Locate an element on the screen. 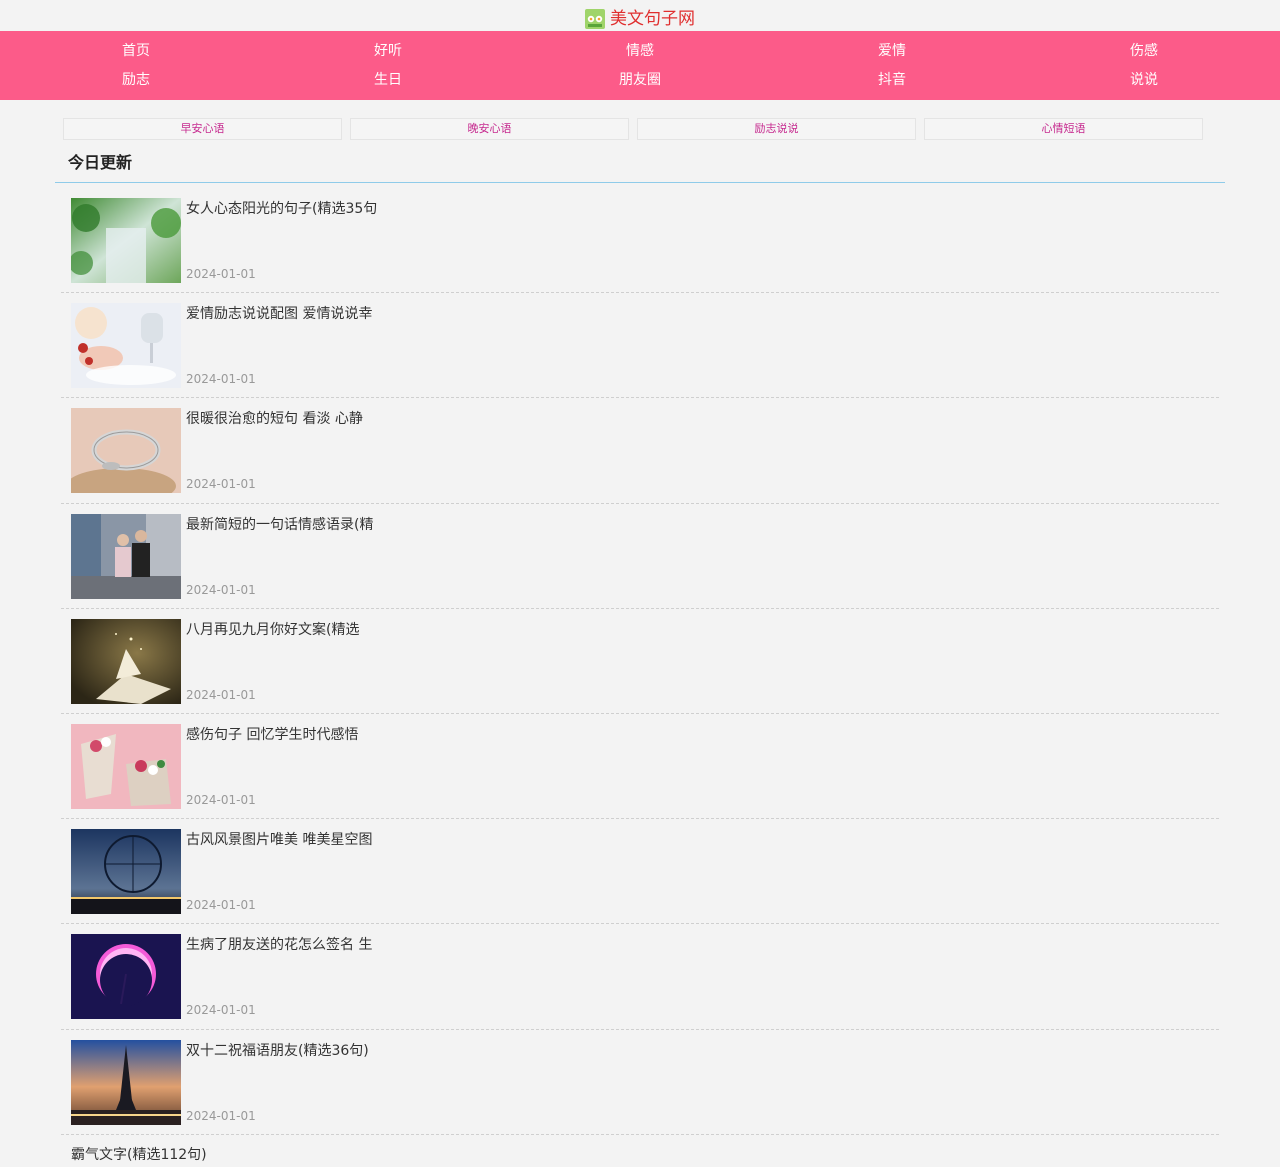 The height and width of the screenshot is (1167, 1280). article-title-partial: 霸气文字(精选112句) is located at coordinates (139, 1155).